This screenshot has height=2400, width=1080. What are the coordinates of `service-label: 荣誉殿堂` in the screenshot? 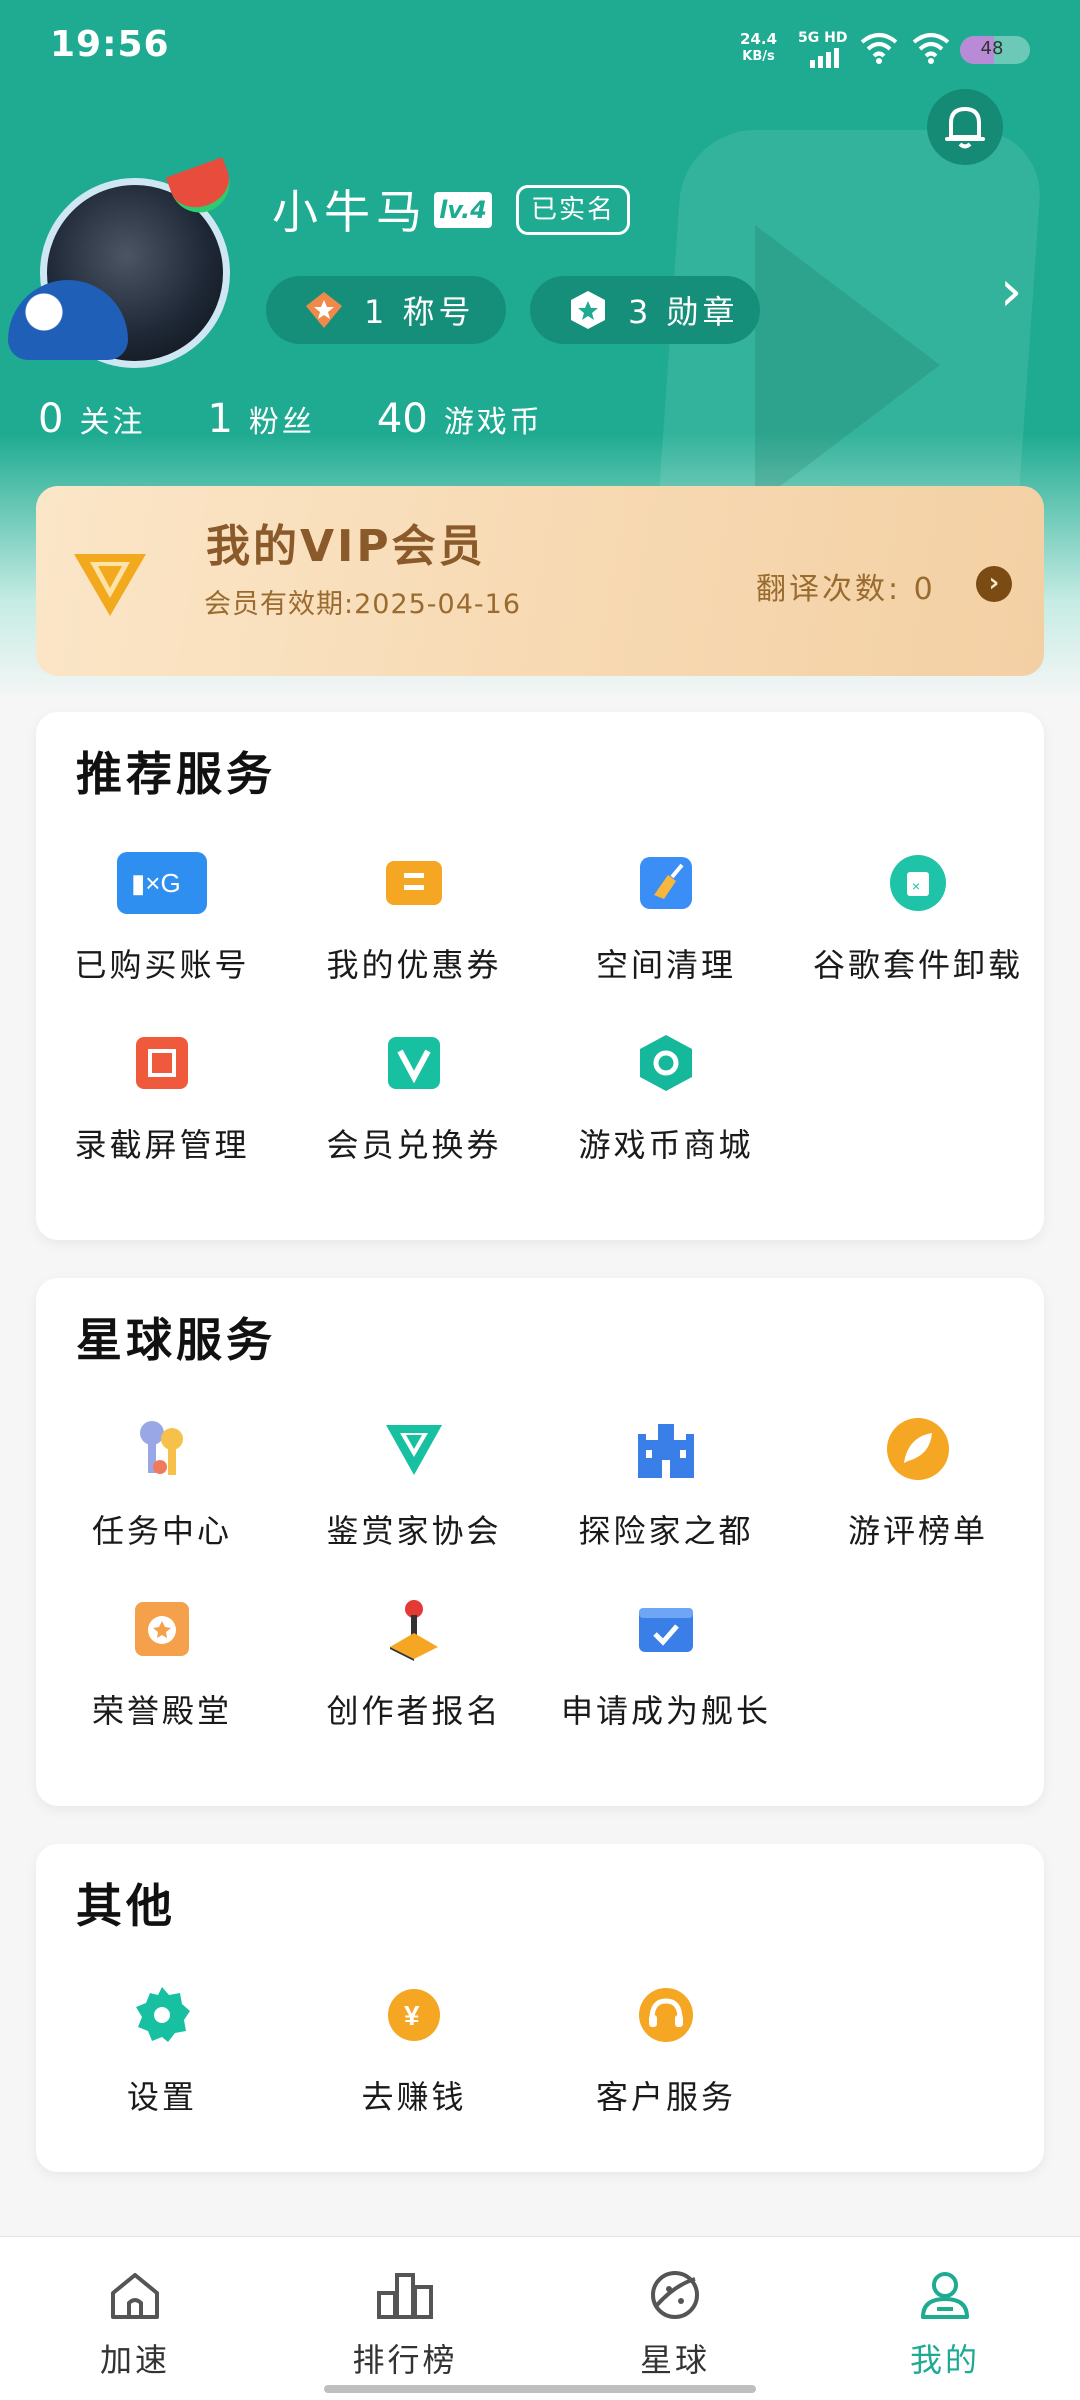 It's located at (161, 1711).